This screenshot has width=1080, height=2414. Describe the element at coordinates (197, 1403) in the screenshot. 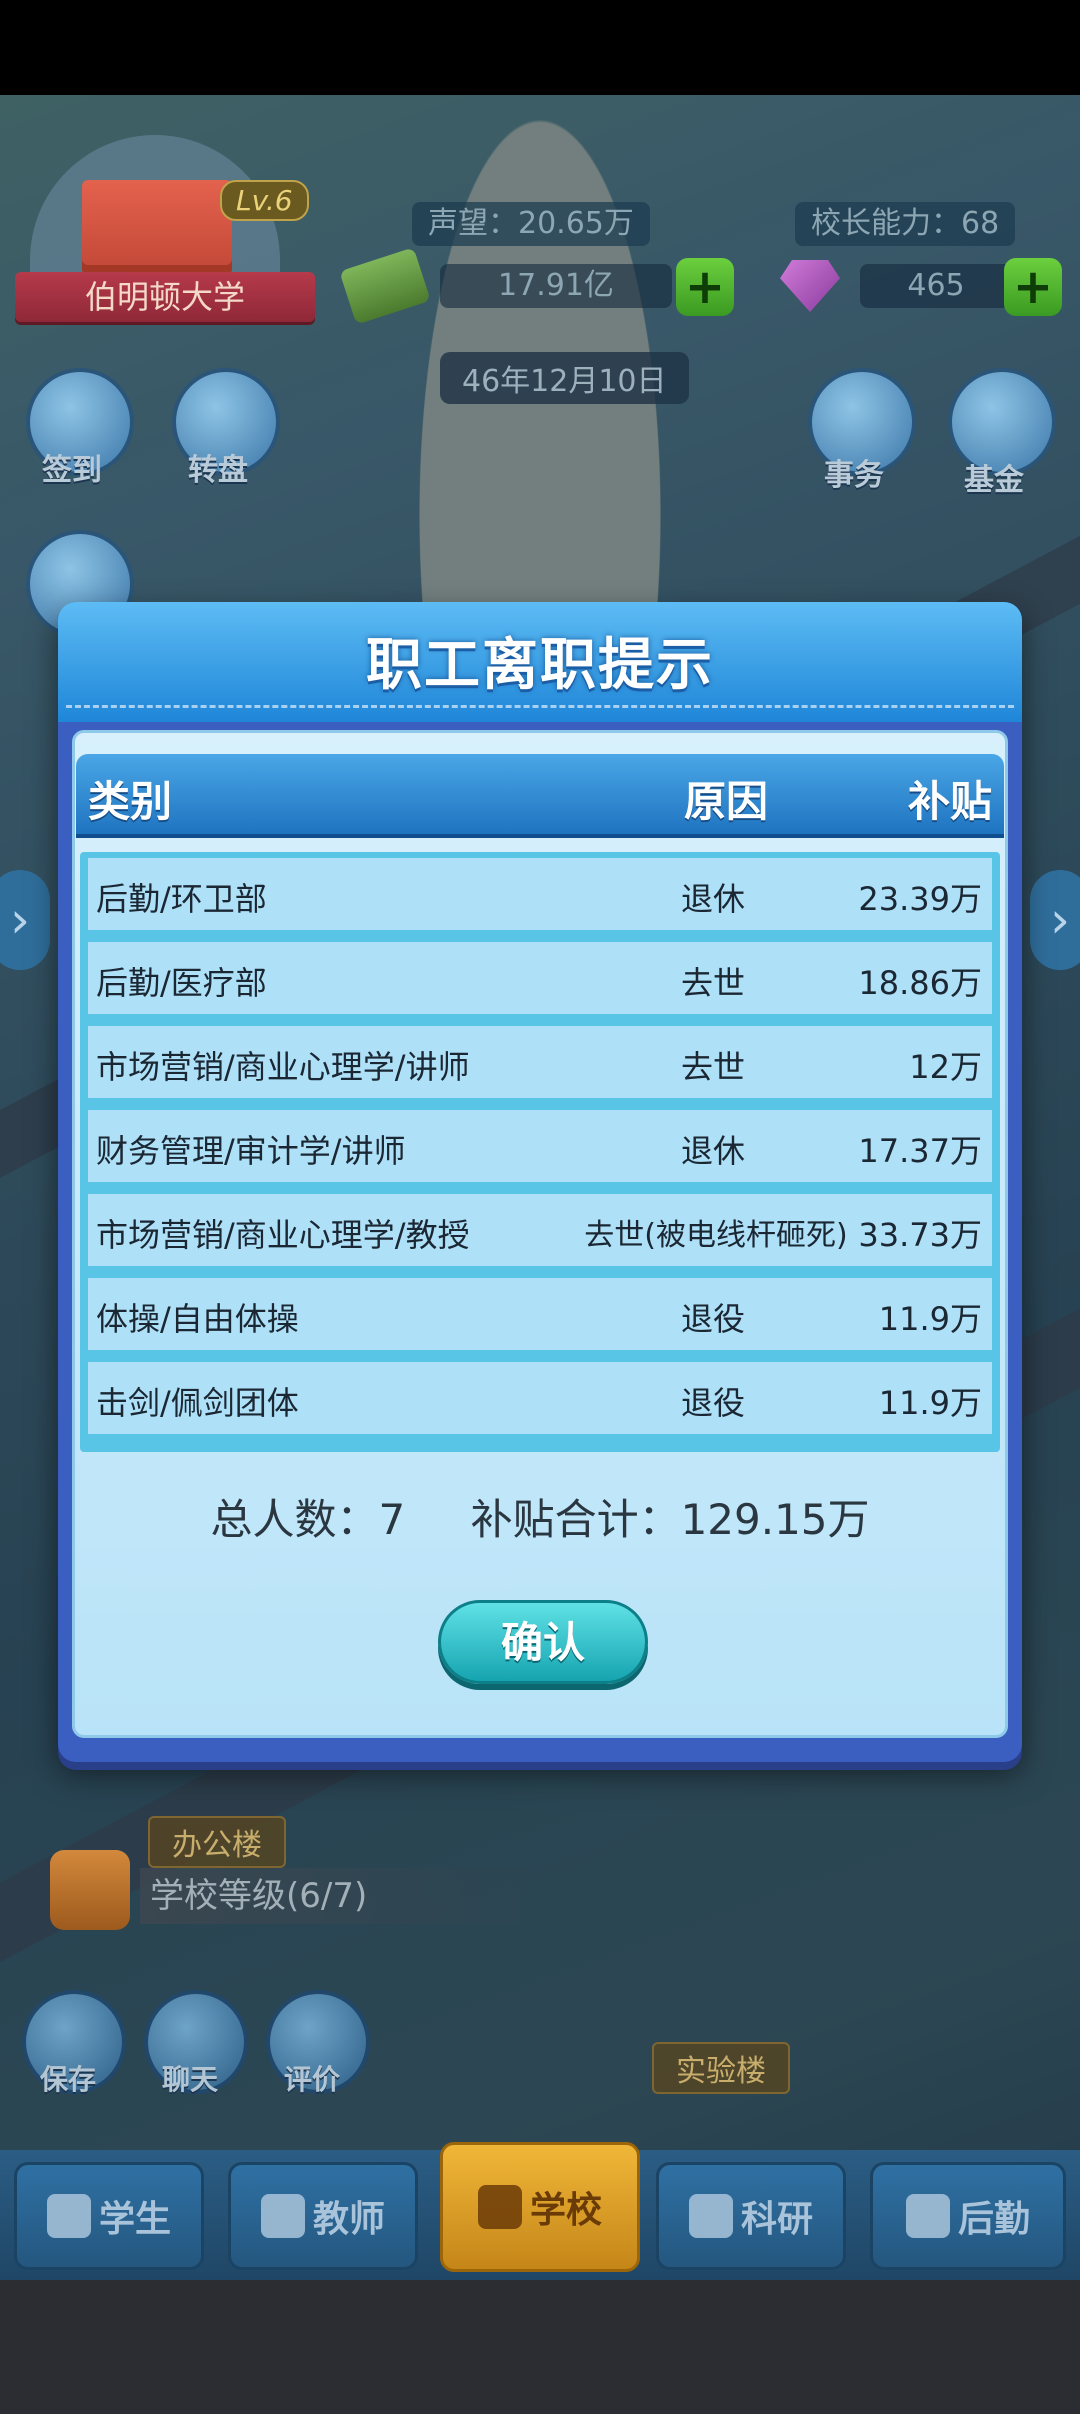

I see `row-category: 击剑/佩剑团体` at that location.